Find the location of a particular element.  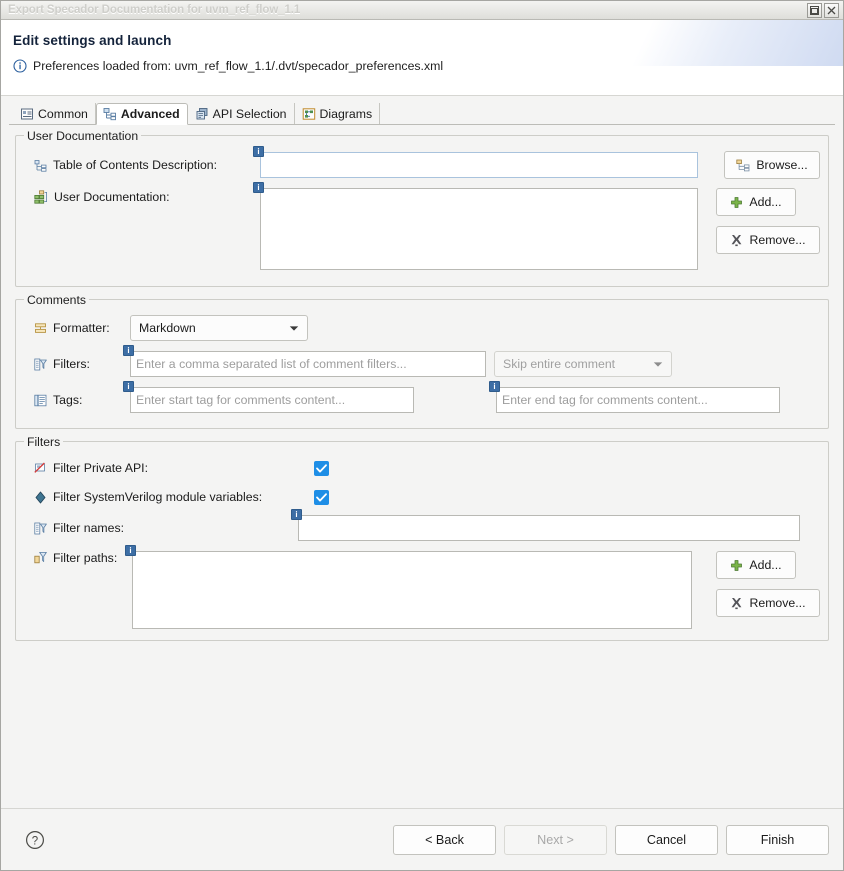

tab-diagrams: Diagrams is located at coordinates (338, 113).